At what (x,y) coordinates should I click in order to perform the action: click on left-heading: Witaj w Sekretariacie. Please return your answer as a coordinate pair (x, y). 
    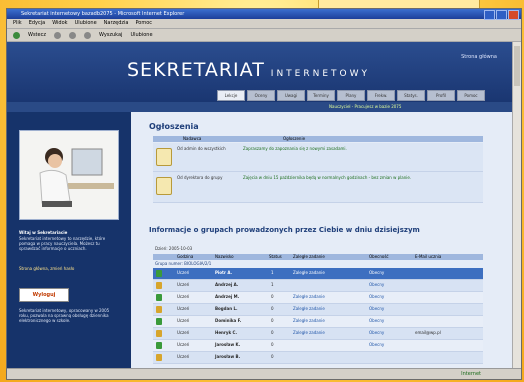
    Looking at the image, I should click on (43, 232).